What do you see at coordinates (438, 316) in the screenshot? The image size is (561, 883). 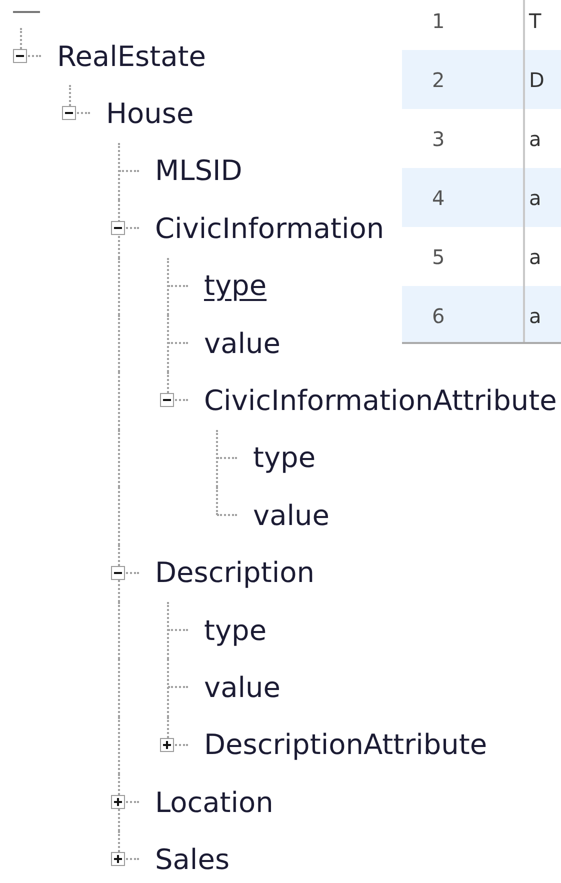 I see `row-number: 6` at bounding box center [438, 316].